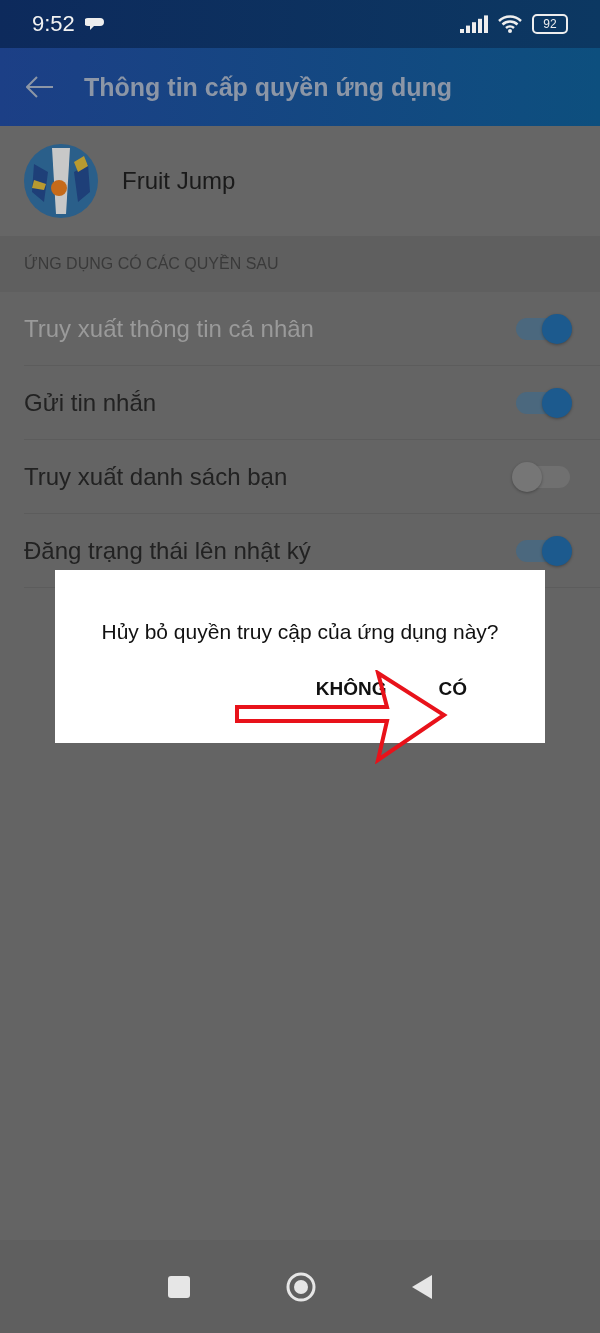 This screenshot has height=1333, width=600. I want to click on permission-label: Truy xuất danh sách bạn, so click(156, 476).